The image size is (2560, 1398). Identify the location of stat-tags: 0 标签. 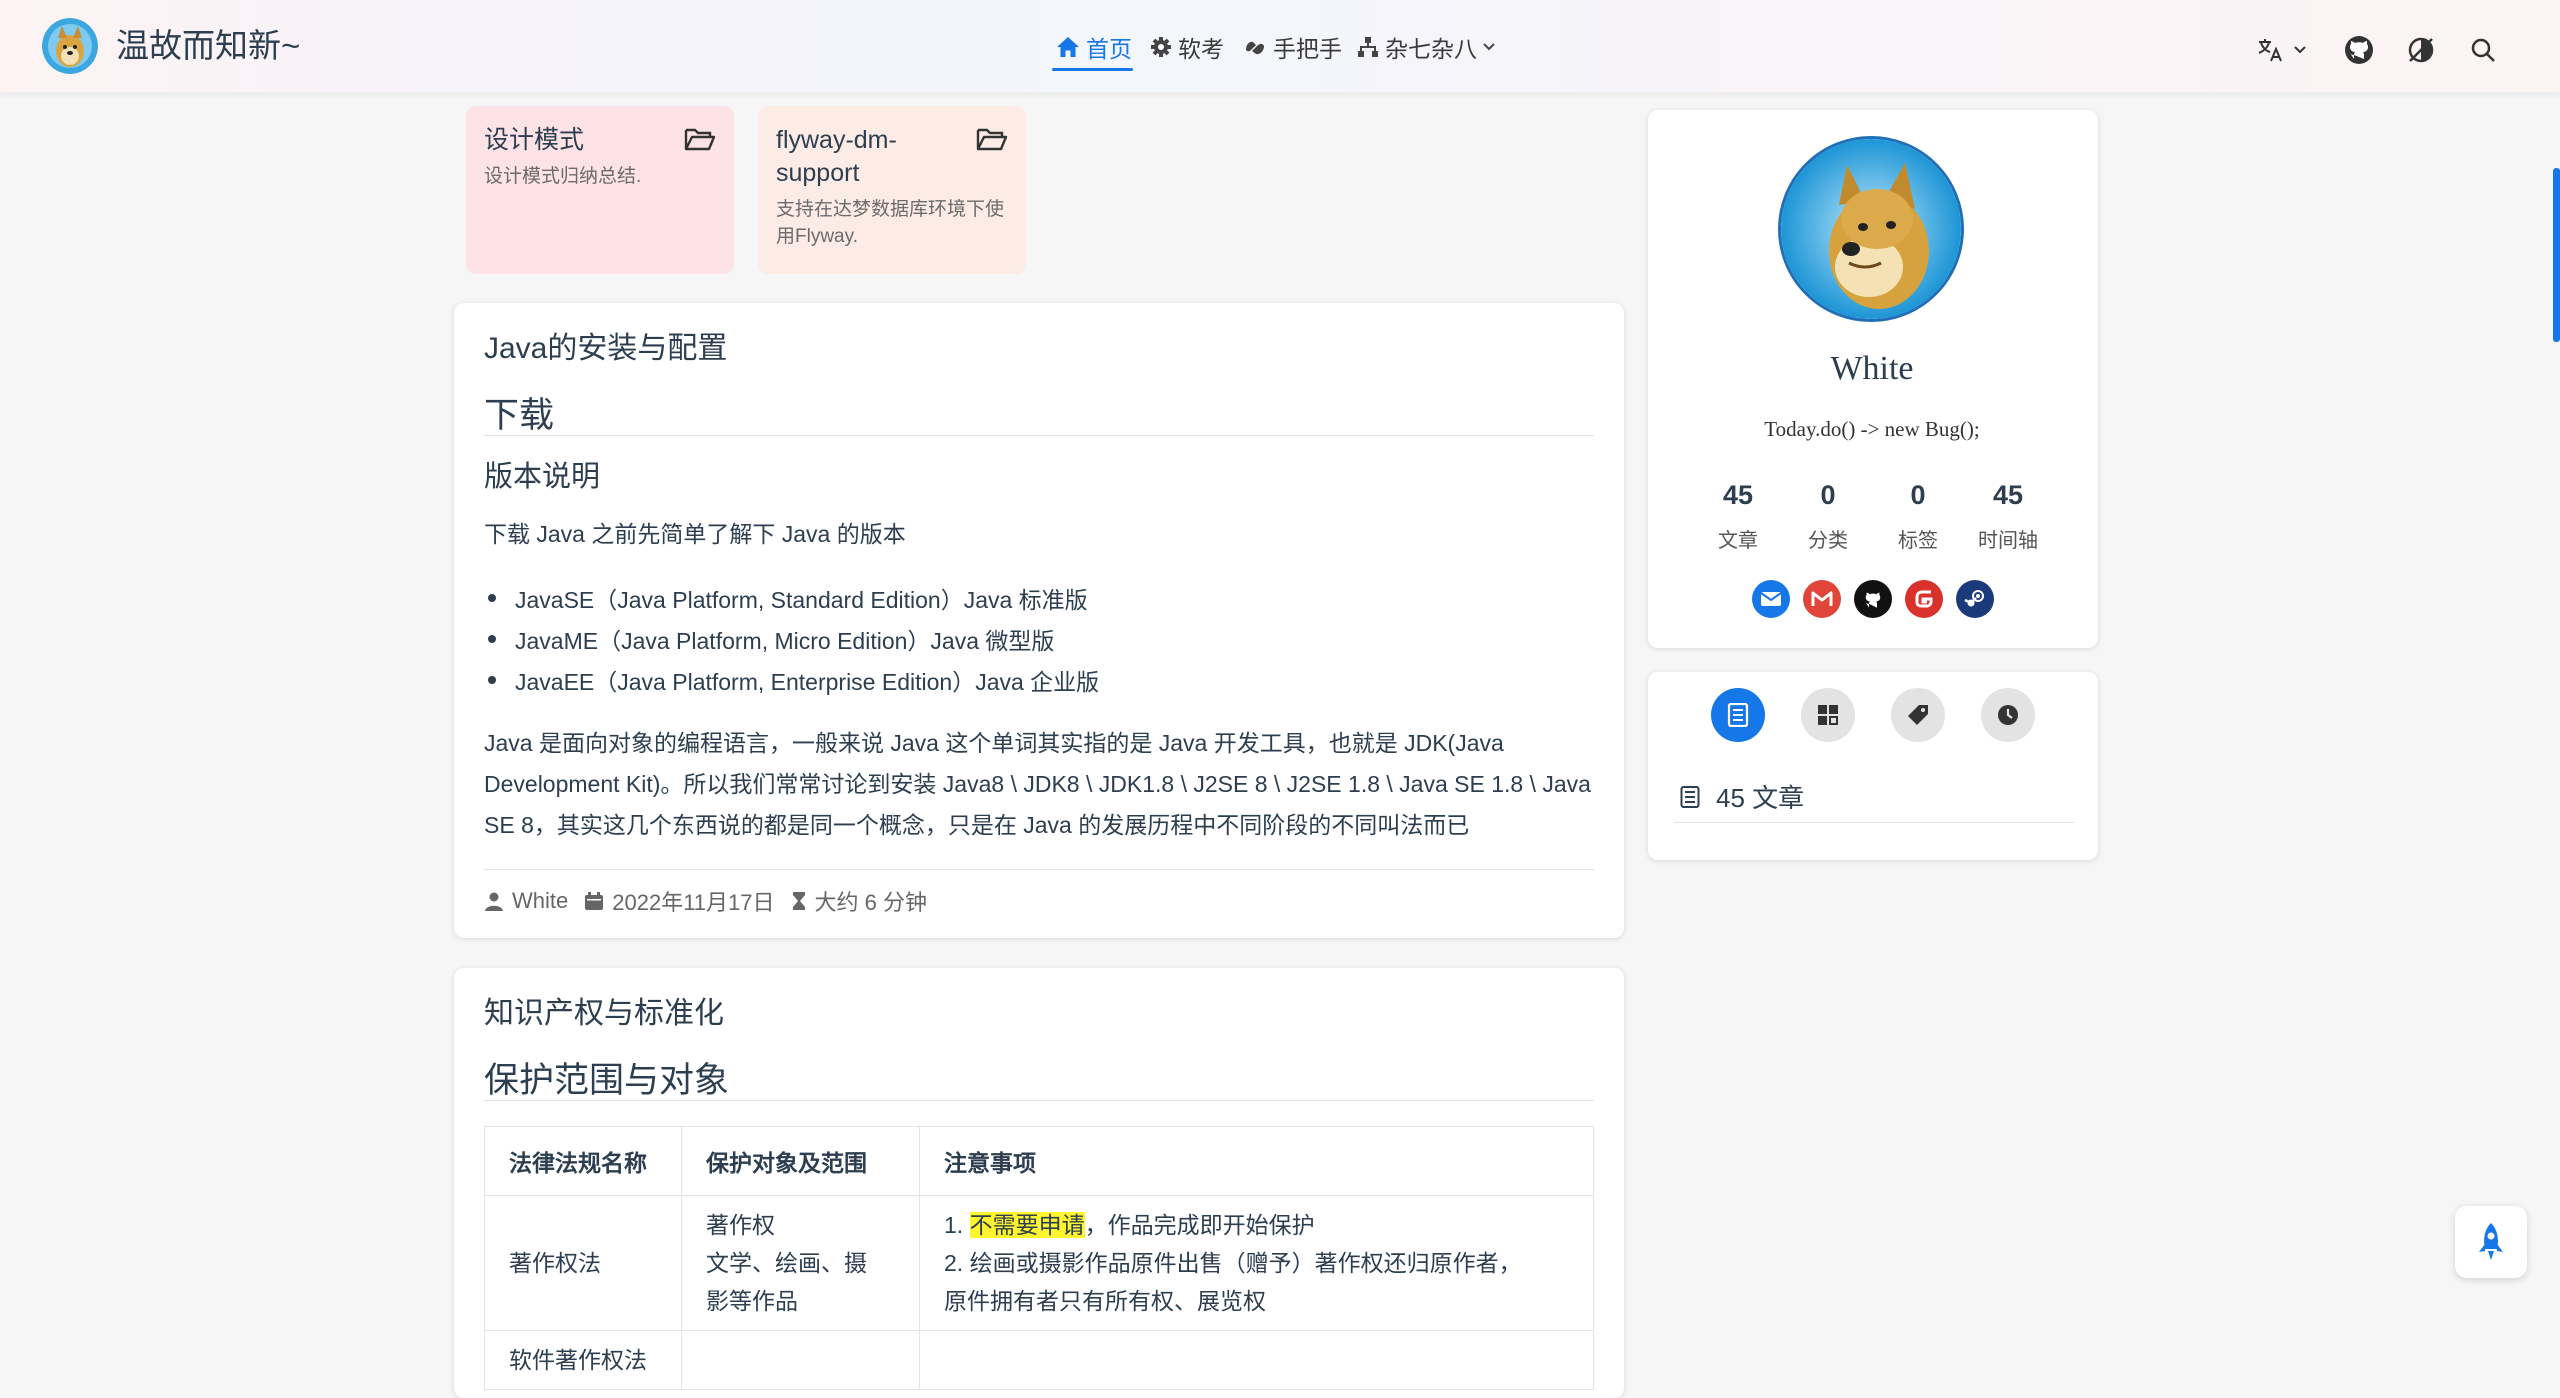
(1918, 515).